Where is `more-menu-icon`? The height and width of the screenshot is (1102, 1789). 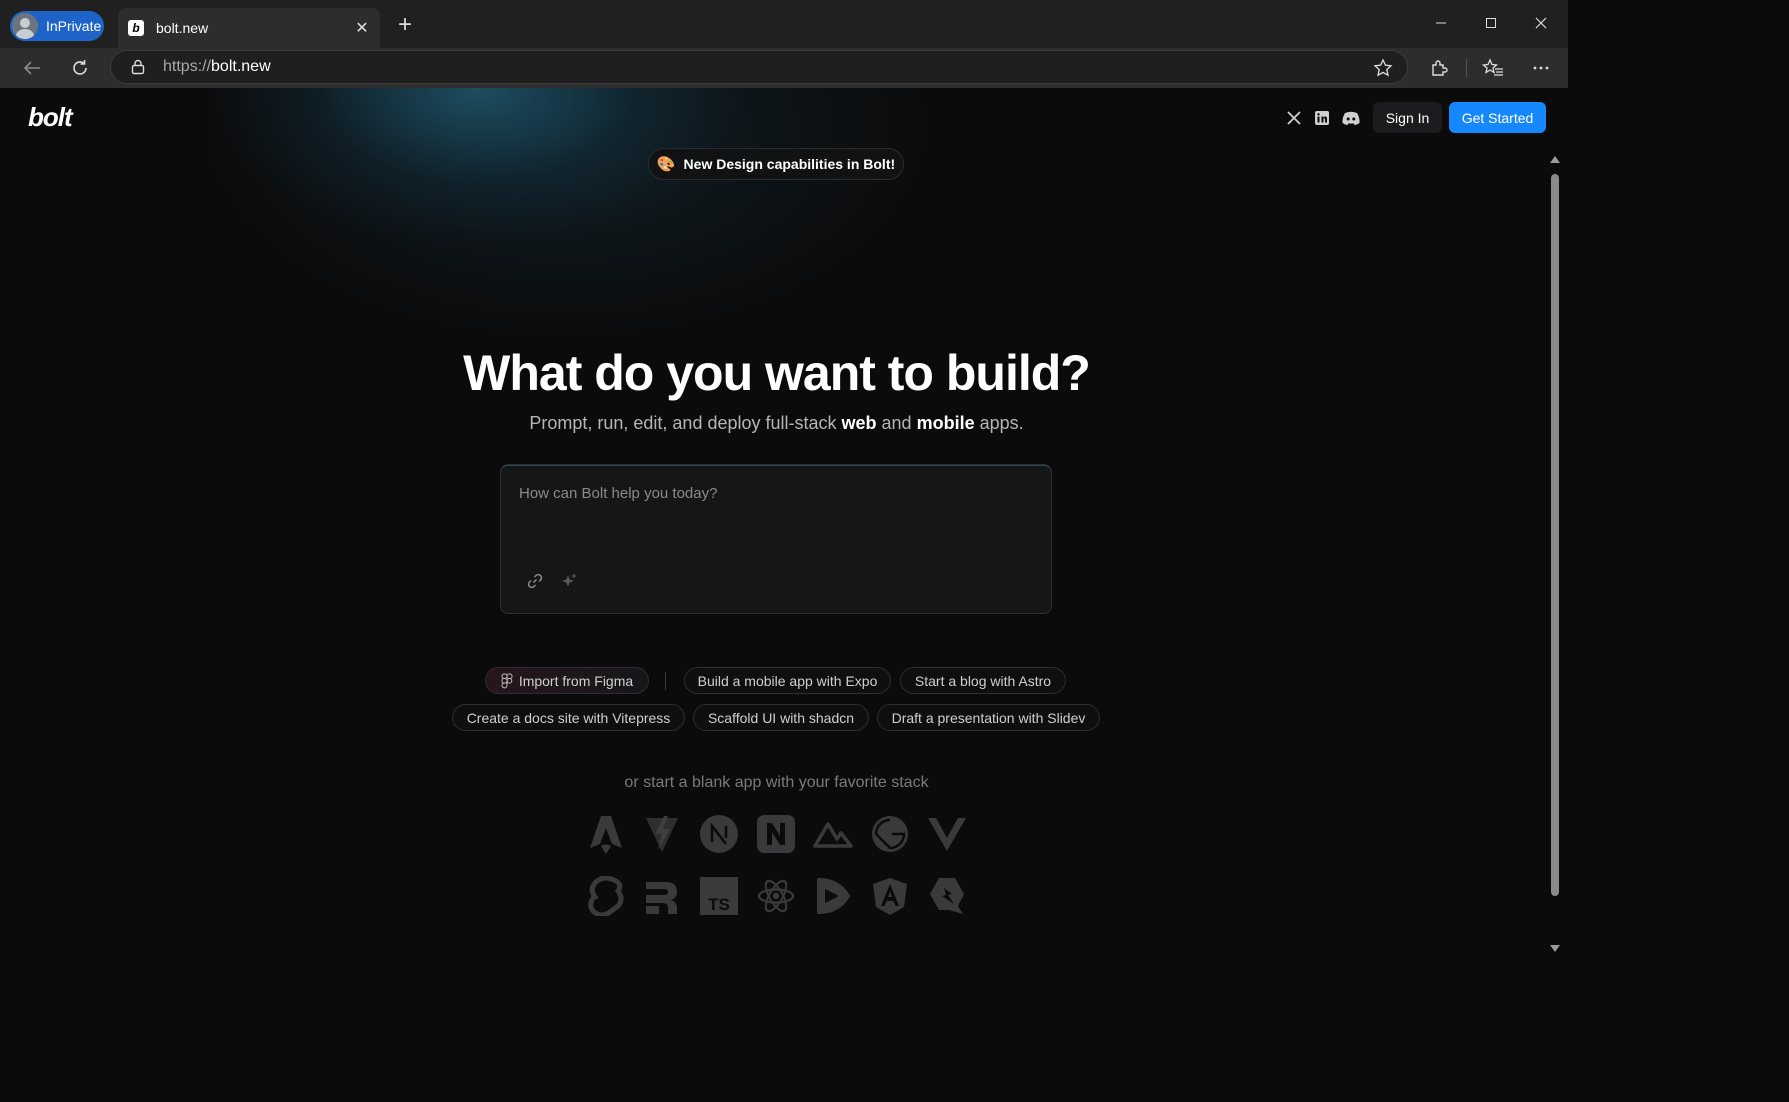 more-menu-icon is located at coordinates (1541, 68).